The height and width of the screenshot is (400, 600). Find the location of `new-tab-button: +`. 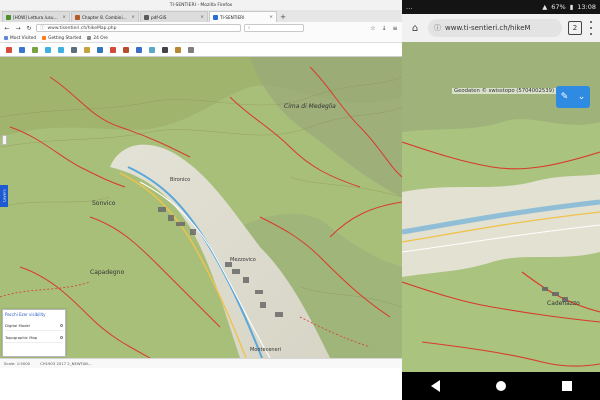

new-tab-button: + is located at coordinates (283, 16).